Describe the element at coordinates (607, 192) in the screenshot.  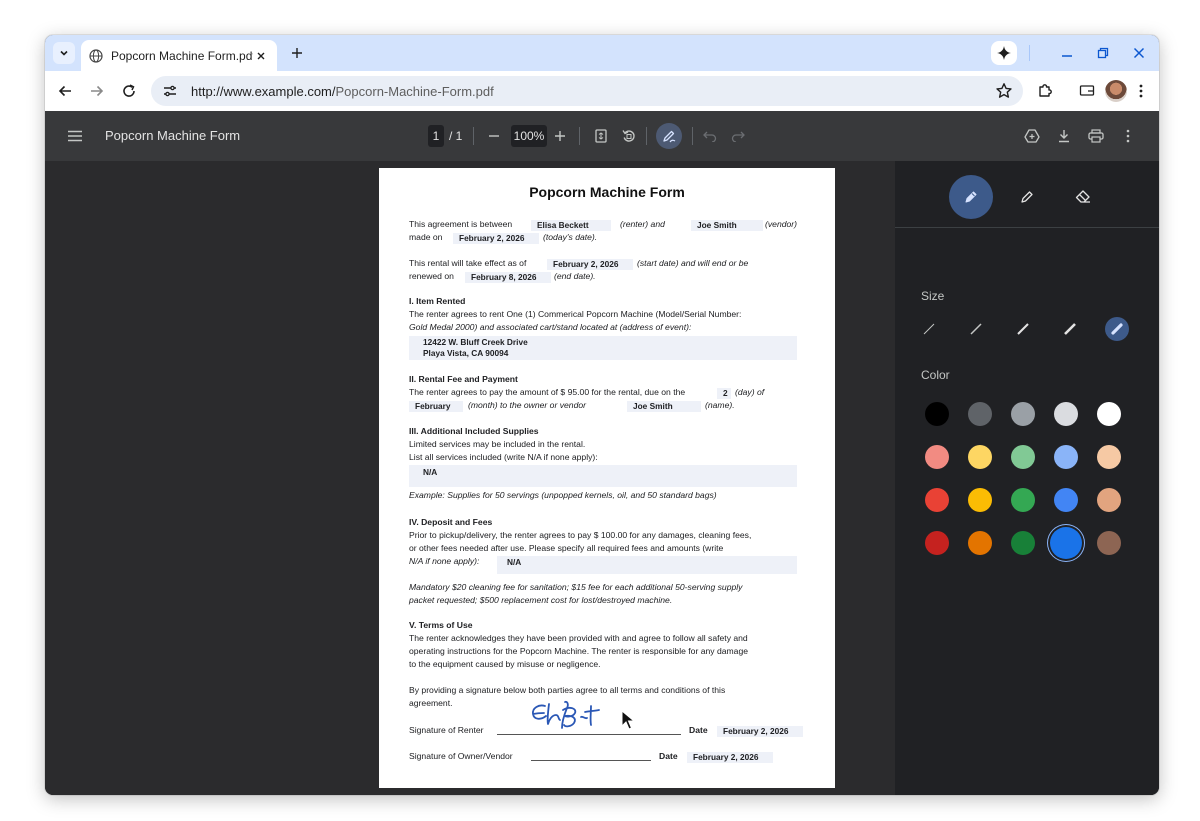
I see `document-title: Popcorn Machine Form` at that location.